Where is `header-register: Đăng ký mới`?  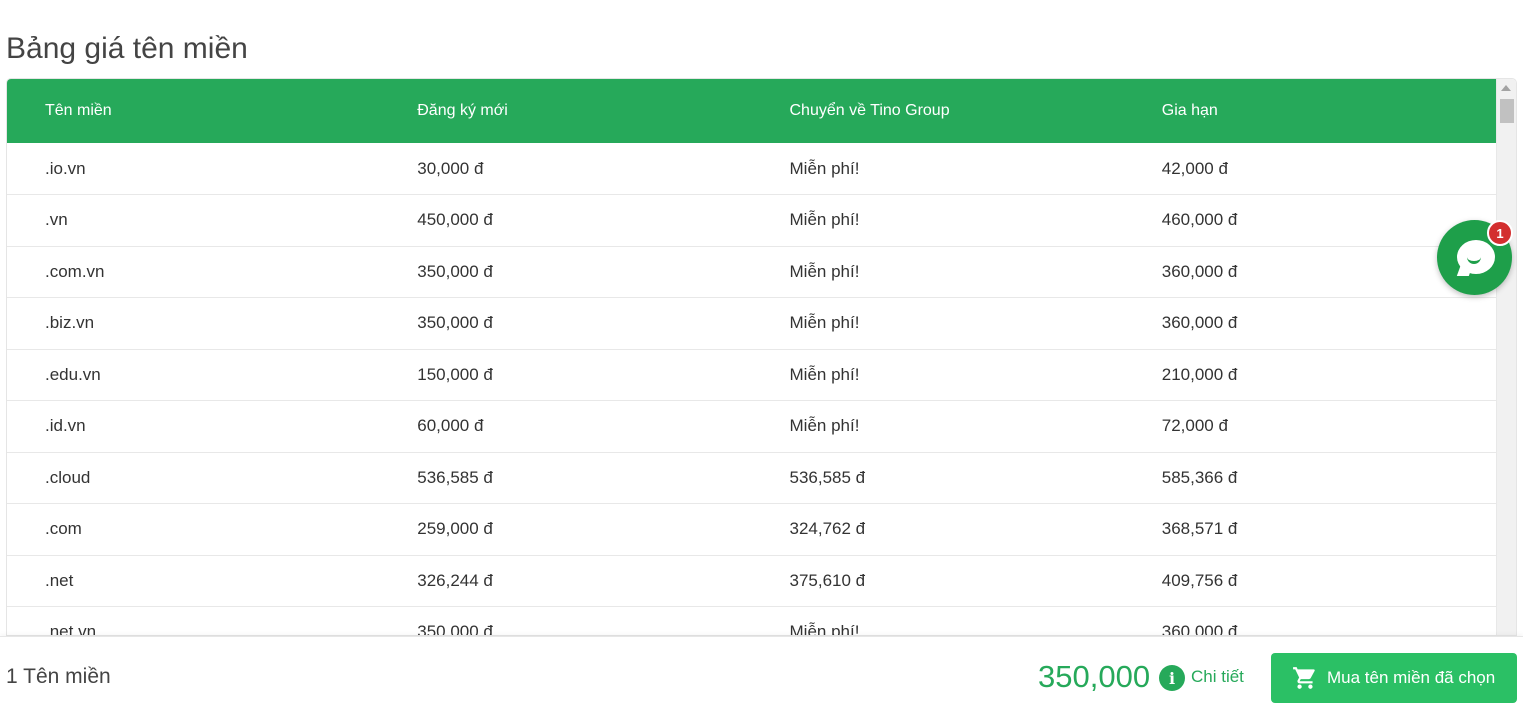
header-register: Đăng ký mới is located at coordinates (462, 110).